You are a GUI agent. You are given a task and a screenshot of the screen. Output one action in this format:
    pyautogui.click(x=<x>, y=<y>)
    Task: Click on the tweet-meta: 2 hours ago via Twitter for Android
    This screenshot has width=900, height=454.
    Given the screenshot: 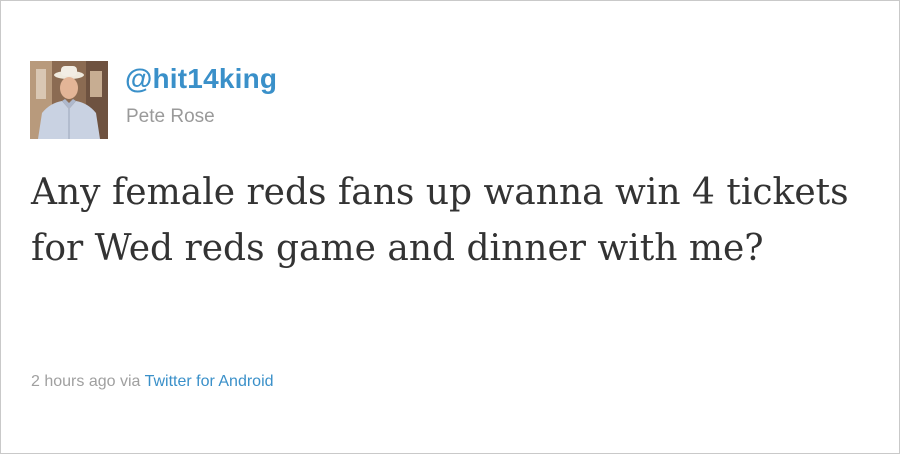 What is the action you would take?
    pyautogui.click(x=152, y=382)
    